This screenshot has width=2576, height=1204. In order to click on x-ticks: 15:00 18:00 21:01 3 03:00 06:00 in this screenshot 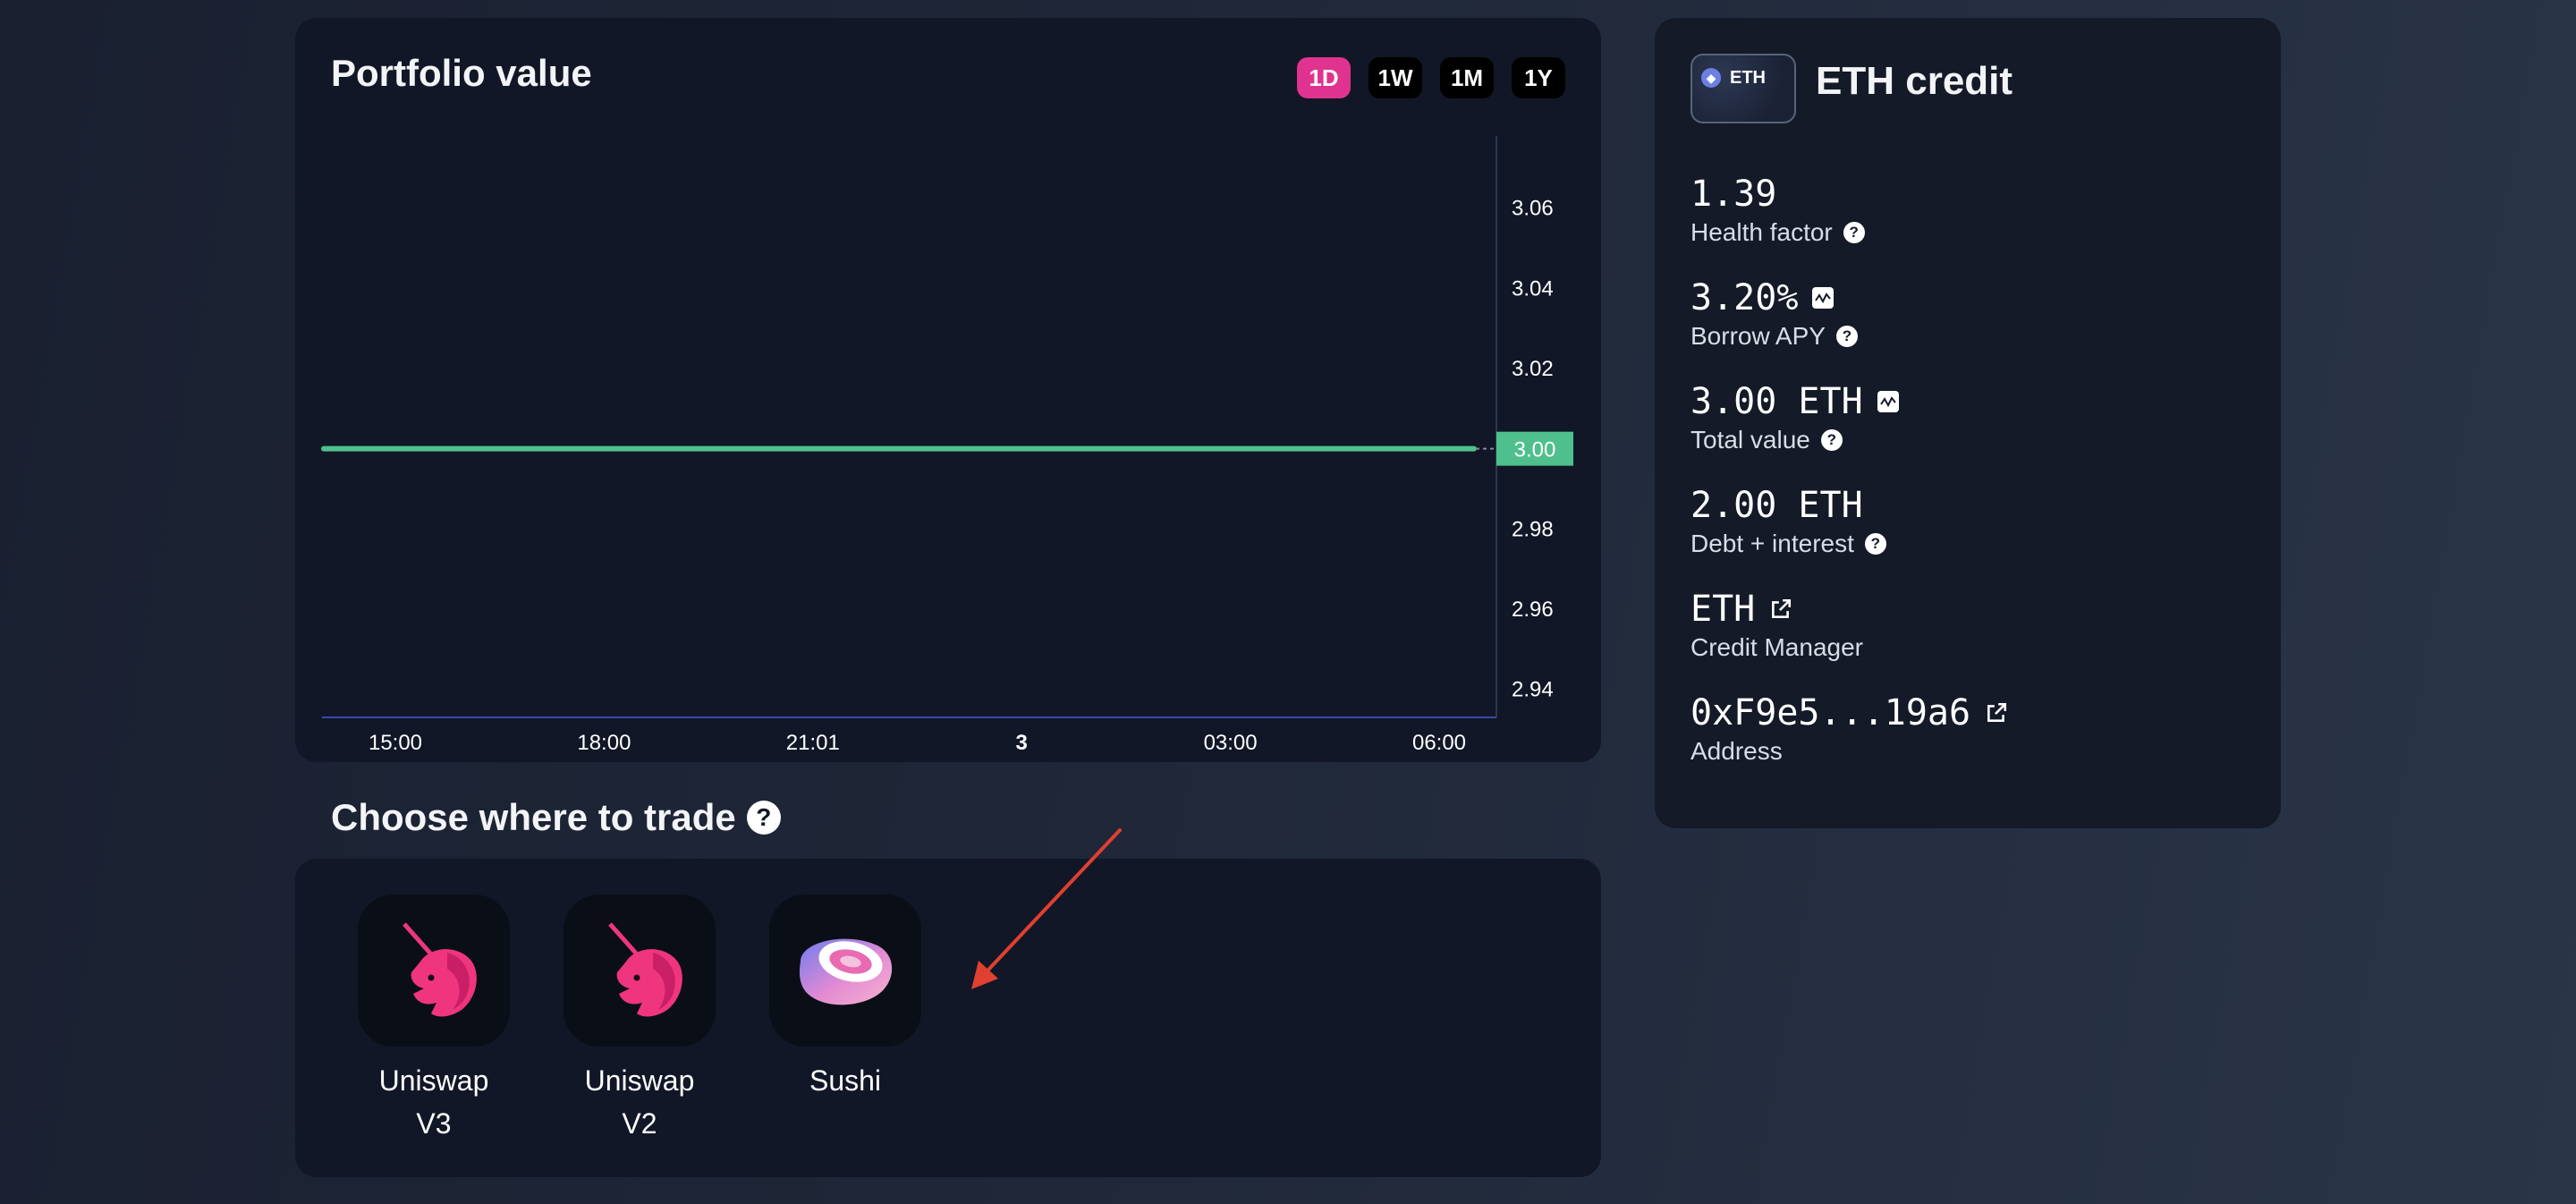, I will do `click(917, 743)`.